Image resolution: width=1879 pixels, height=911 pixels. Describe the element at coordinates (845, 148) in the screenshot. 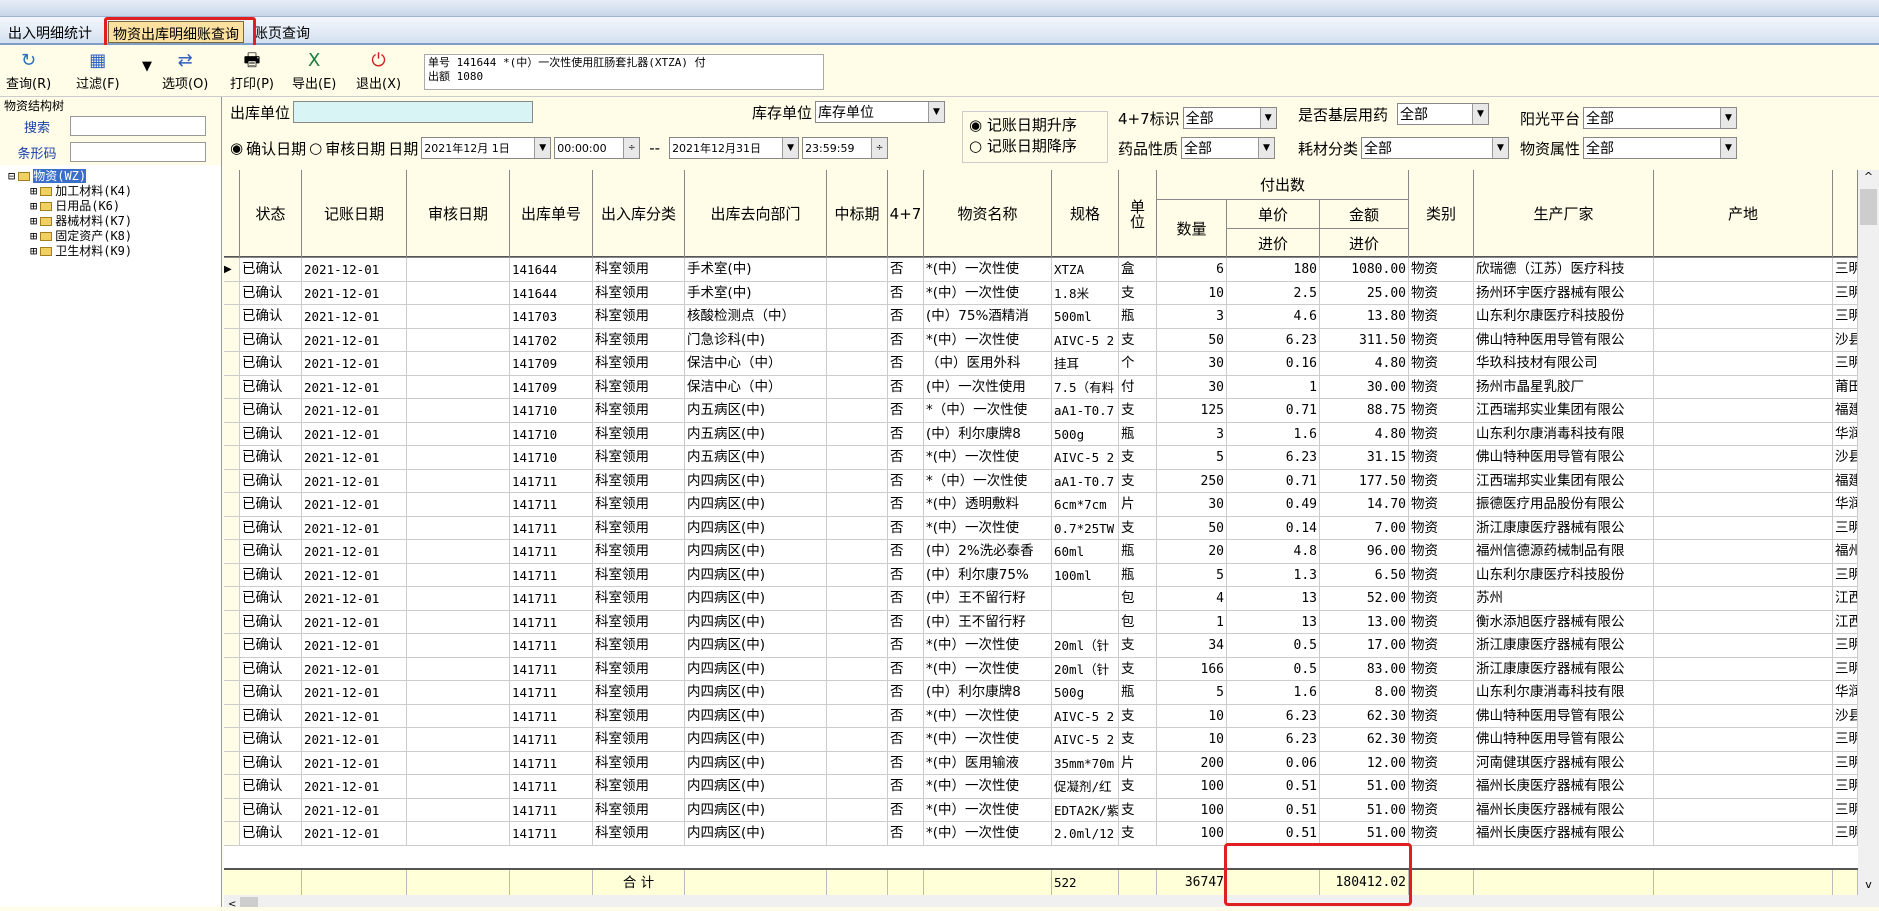

I see `time-to-spinner: 23:59:59 ÷` at that location.